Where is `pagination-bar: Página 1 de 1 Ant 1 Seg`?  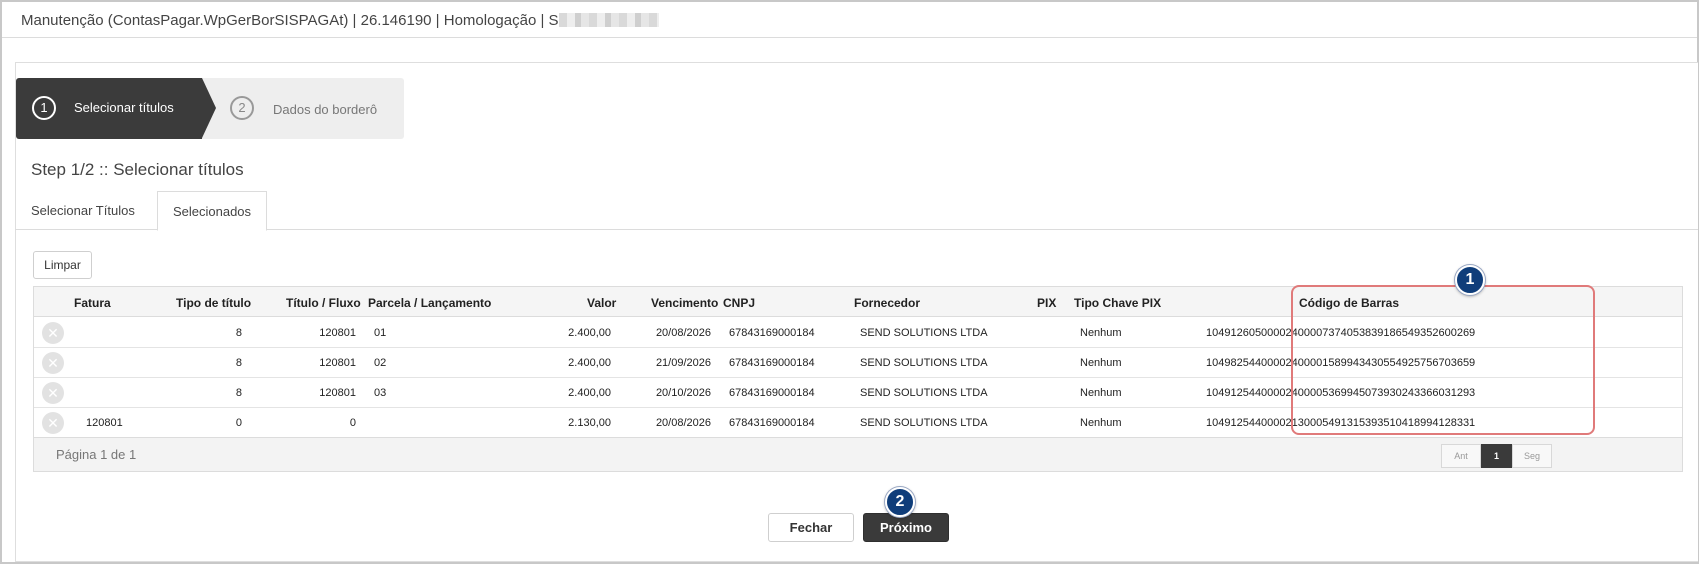 pagination-bar: Página 1 de 1 Ant 1 Seg is located at coordinates (858, 454).